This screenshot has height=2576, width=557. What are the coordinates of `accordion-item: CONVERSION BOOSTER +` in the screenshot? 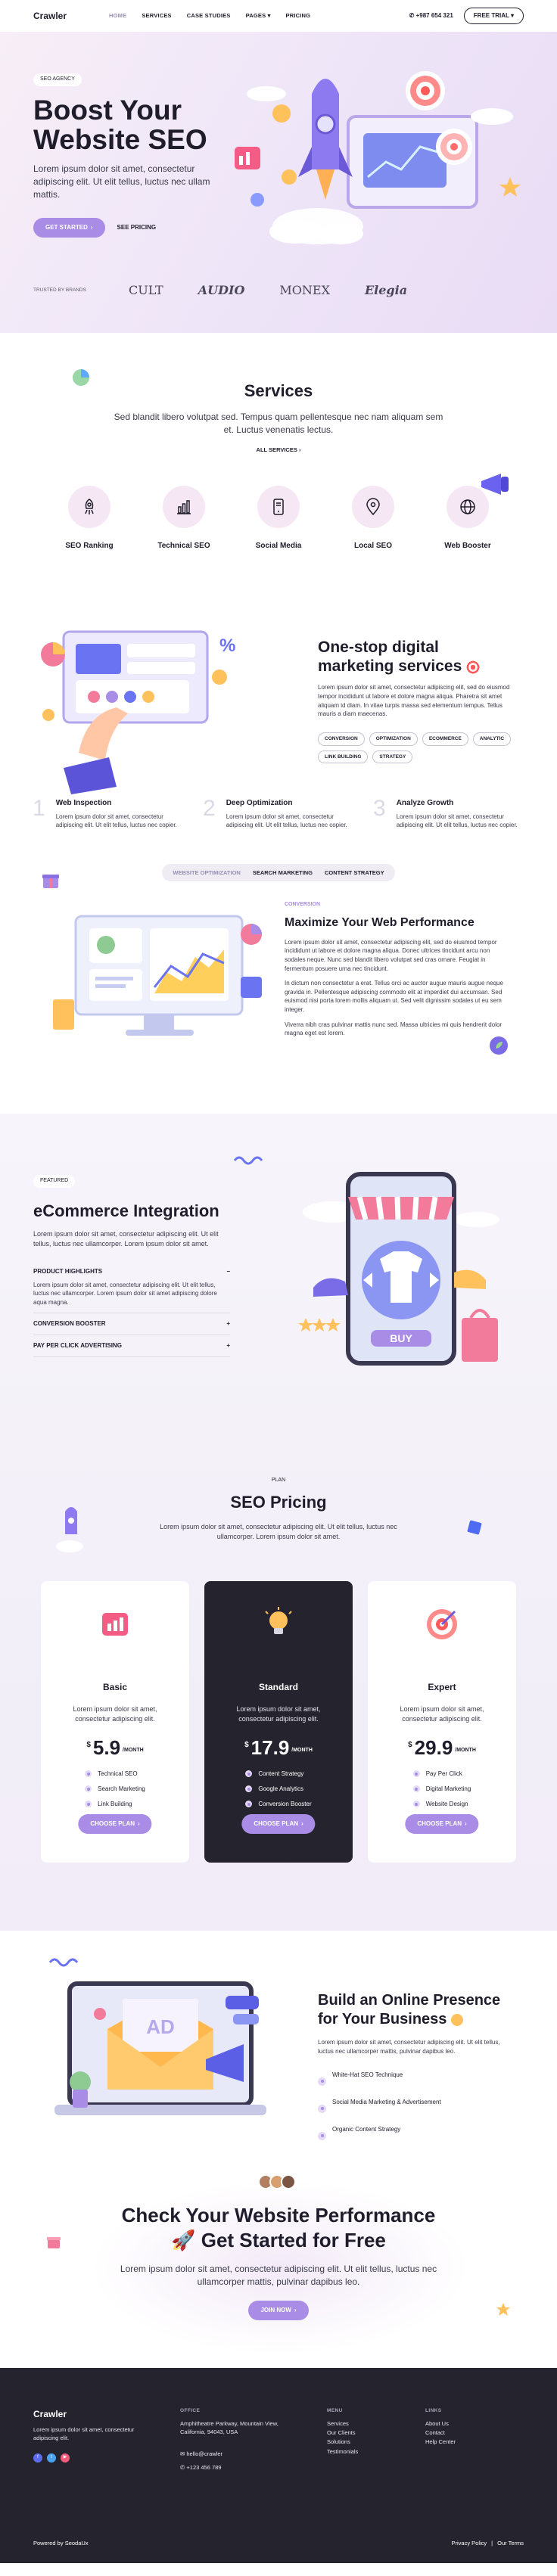 It's located at (131, 1324).